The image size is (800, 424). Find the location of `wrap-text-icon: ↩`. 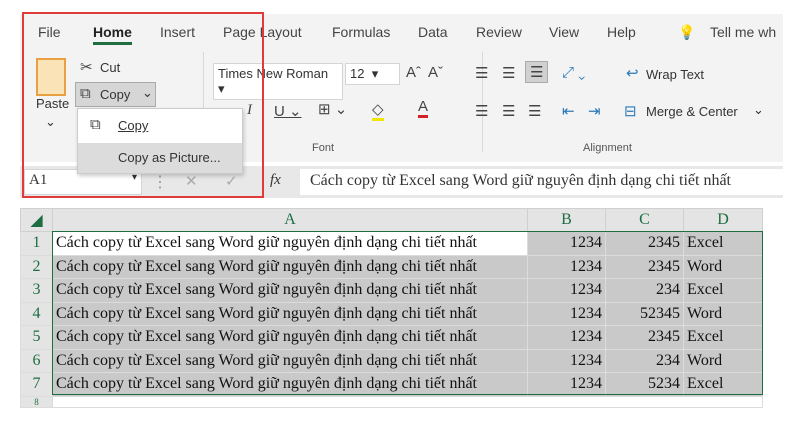

wrap-text-icon: ↩ is located at coordinates (632, 73).